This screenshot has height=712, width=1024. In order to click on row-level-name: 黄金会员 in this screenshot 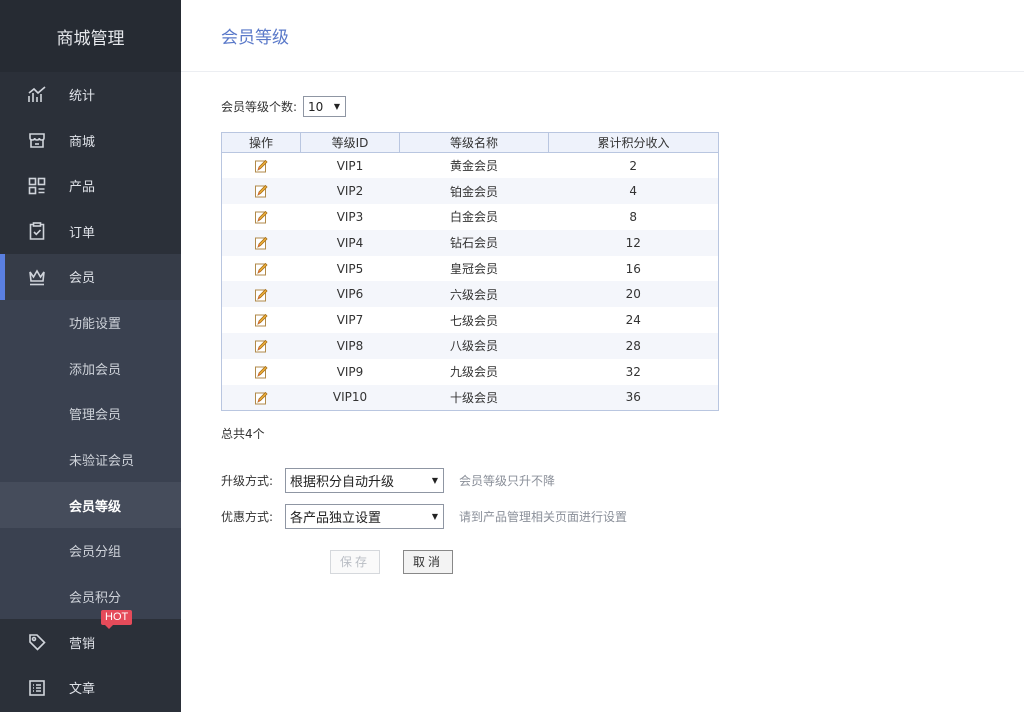, I will do `click(473, 166)`.